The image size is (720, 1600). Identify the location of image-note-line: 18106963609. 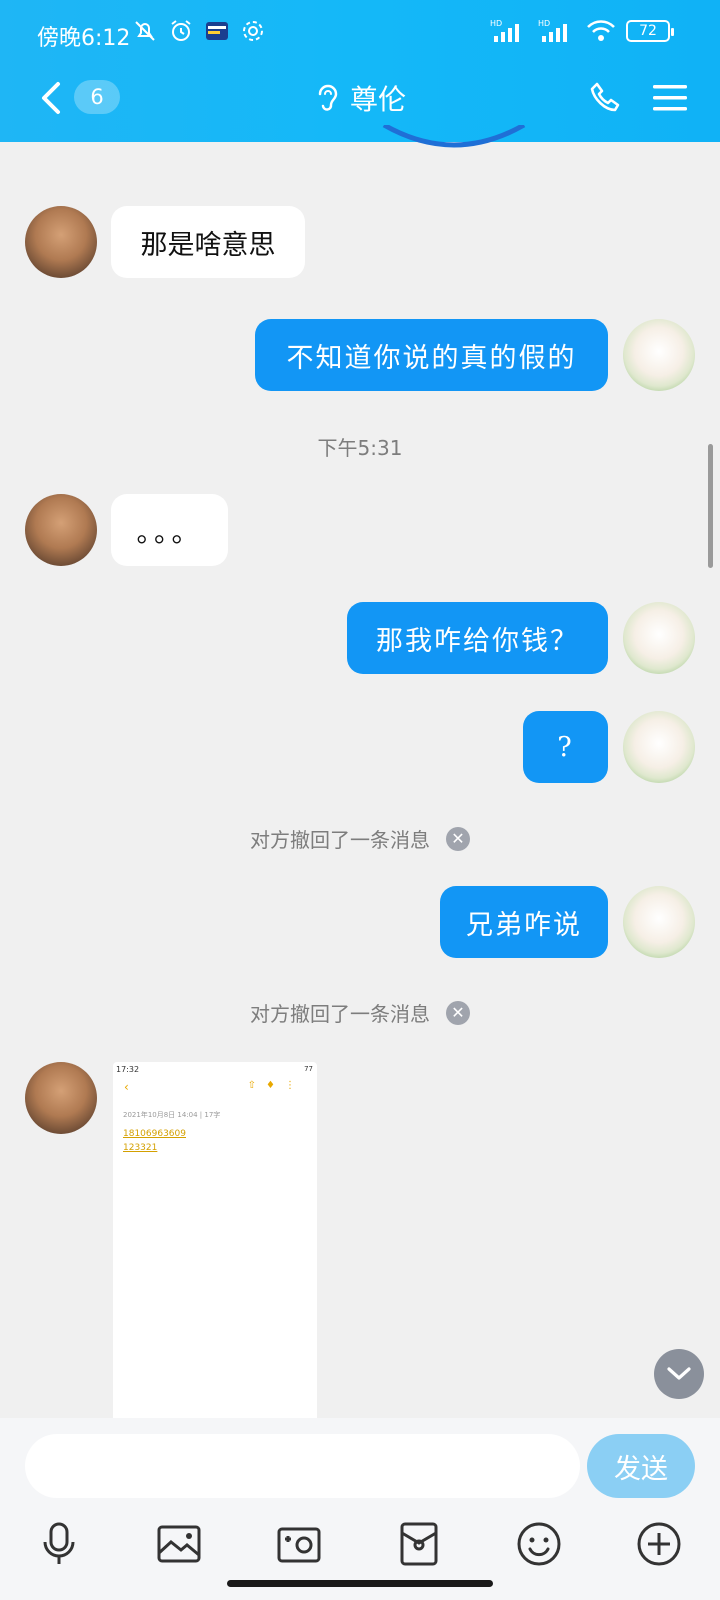
(154, 1134).